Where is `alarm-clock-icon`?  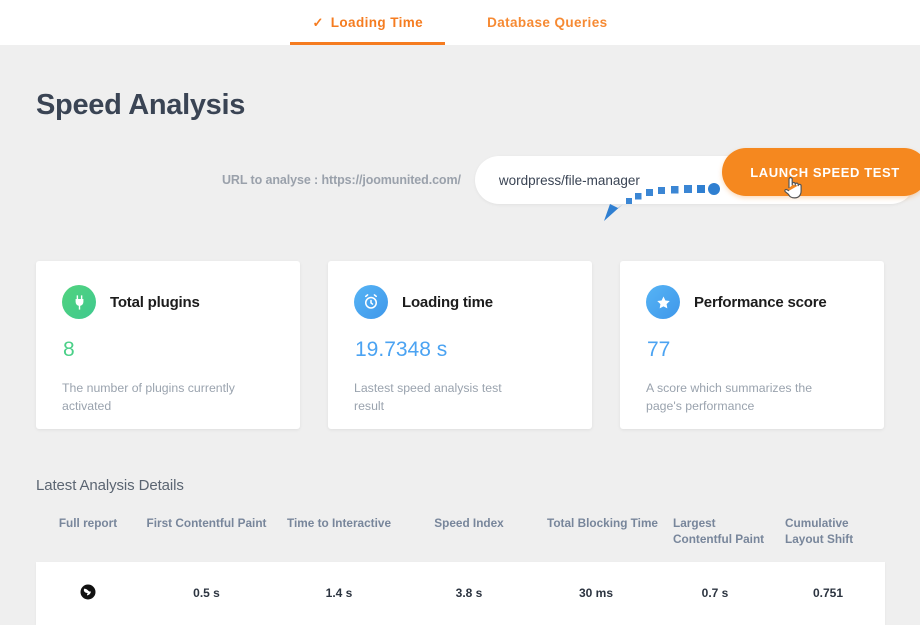 alarm-clock-icon is located at coordinates (371, 302).